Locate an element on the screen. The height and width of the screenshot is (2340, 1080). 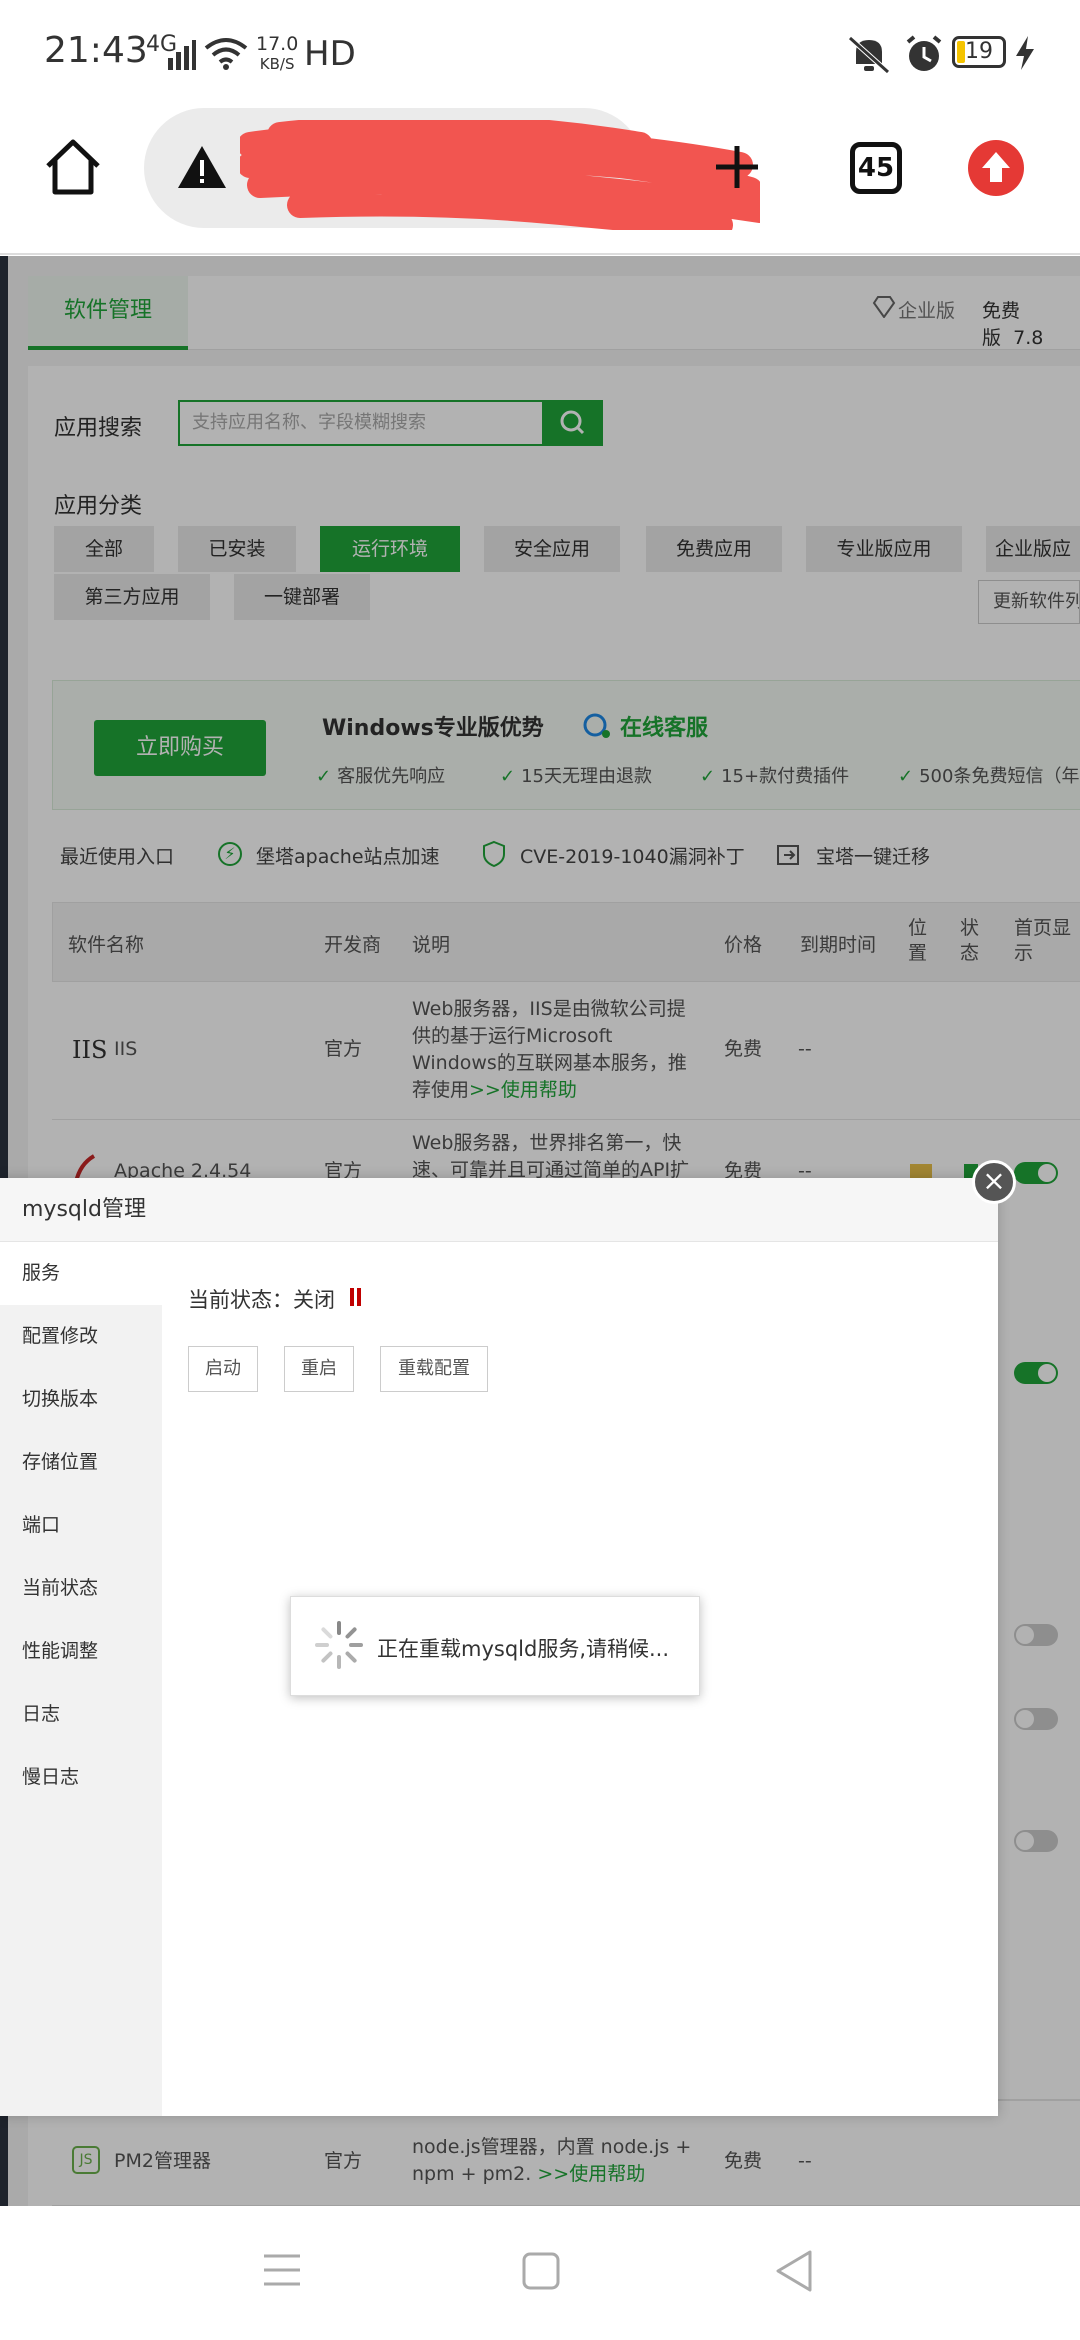
network-speed: 17.0 KB/S is located at coordinates (277, 54).